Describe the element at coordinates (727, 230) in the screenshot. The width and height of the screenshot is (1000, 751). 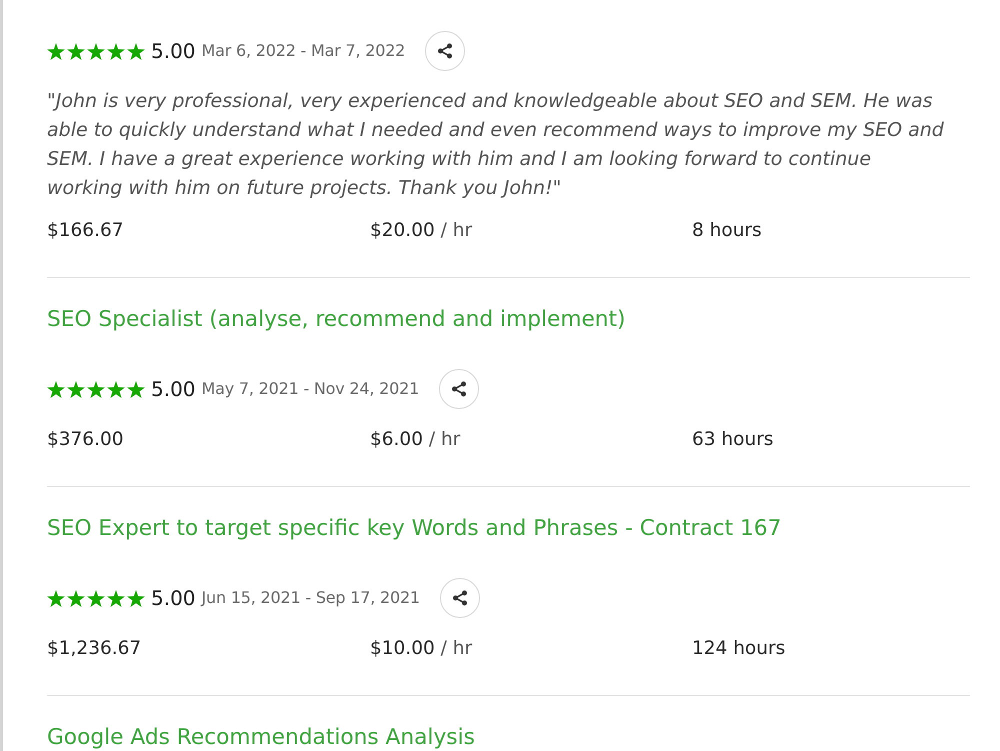
I see `hours-worked: 8 hours` at that location.